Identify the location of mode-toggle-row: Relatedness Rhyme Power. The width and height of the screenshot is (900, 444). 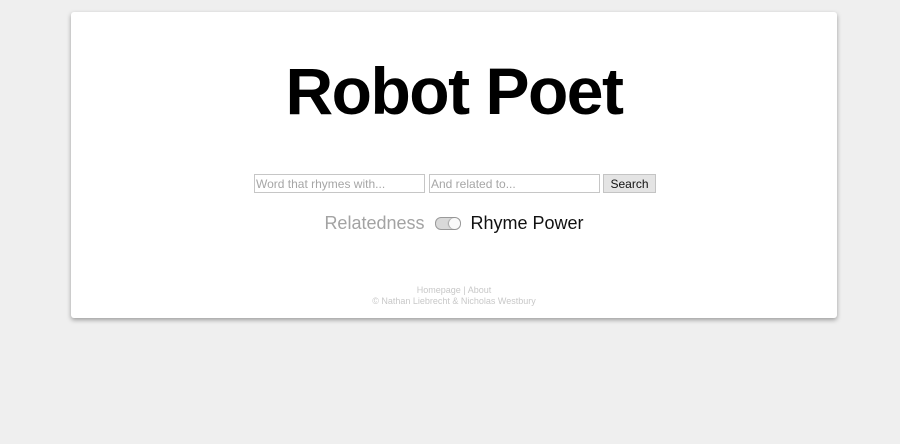
(454, 223).